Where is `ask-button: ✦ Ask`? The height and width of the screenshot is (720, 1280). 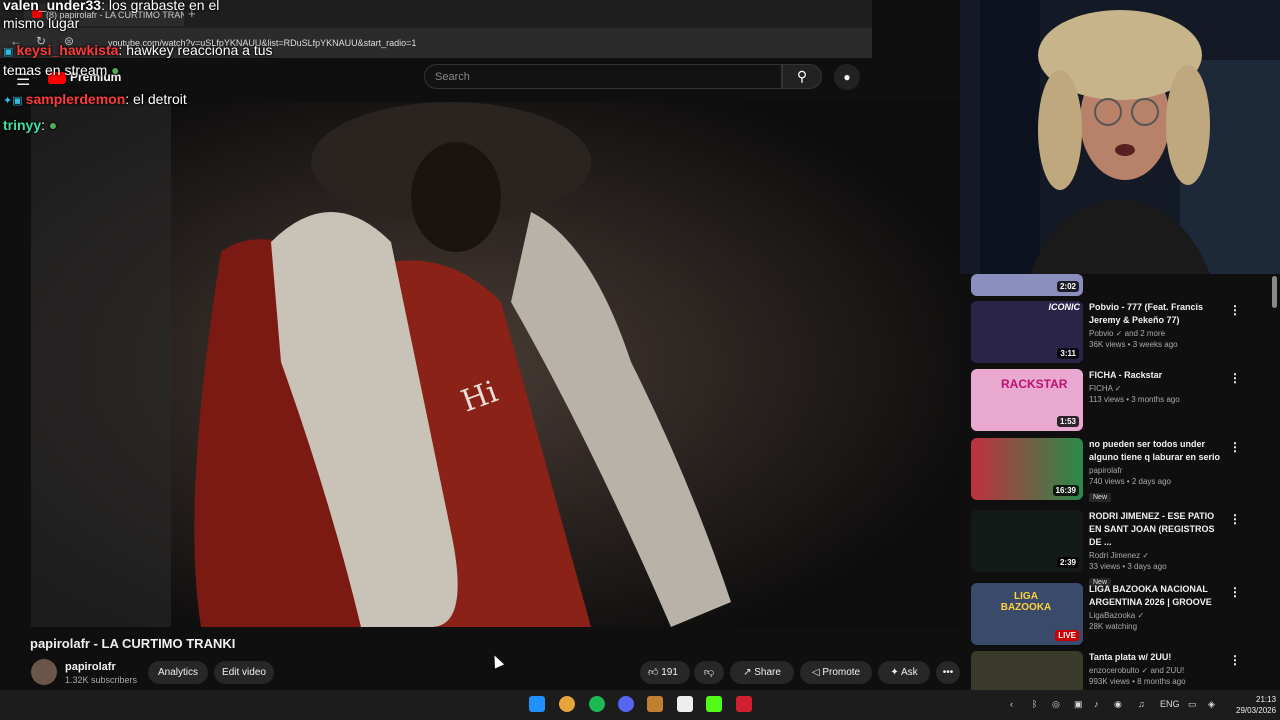 ask-button: ✦ Ask is located at coordinates (904, 672).